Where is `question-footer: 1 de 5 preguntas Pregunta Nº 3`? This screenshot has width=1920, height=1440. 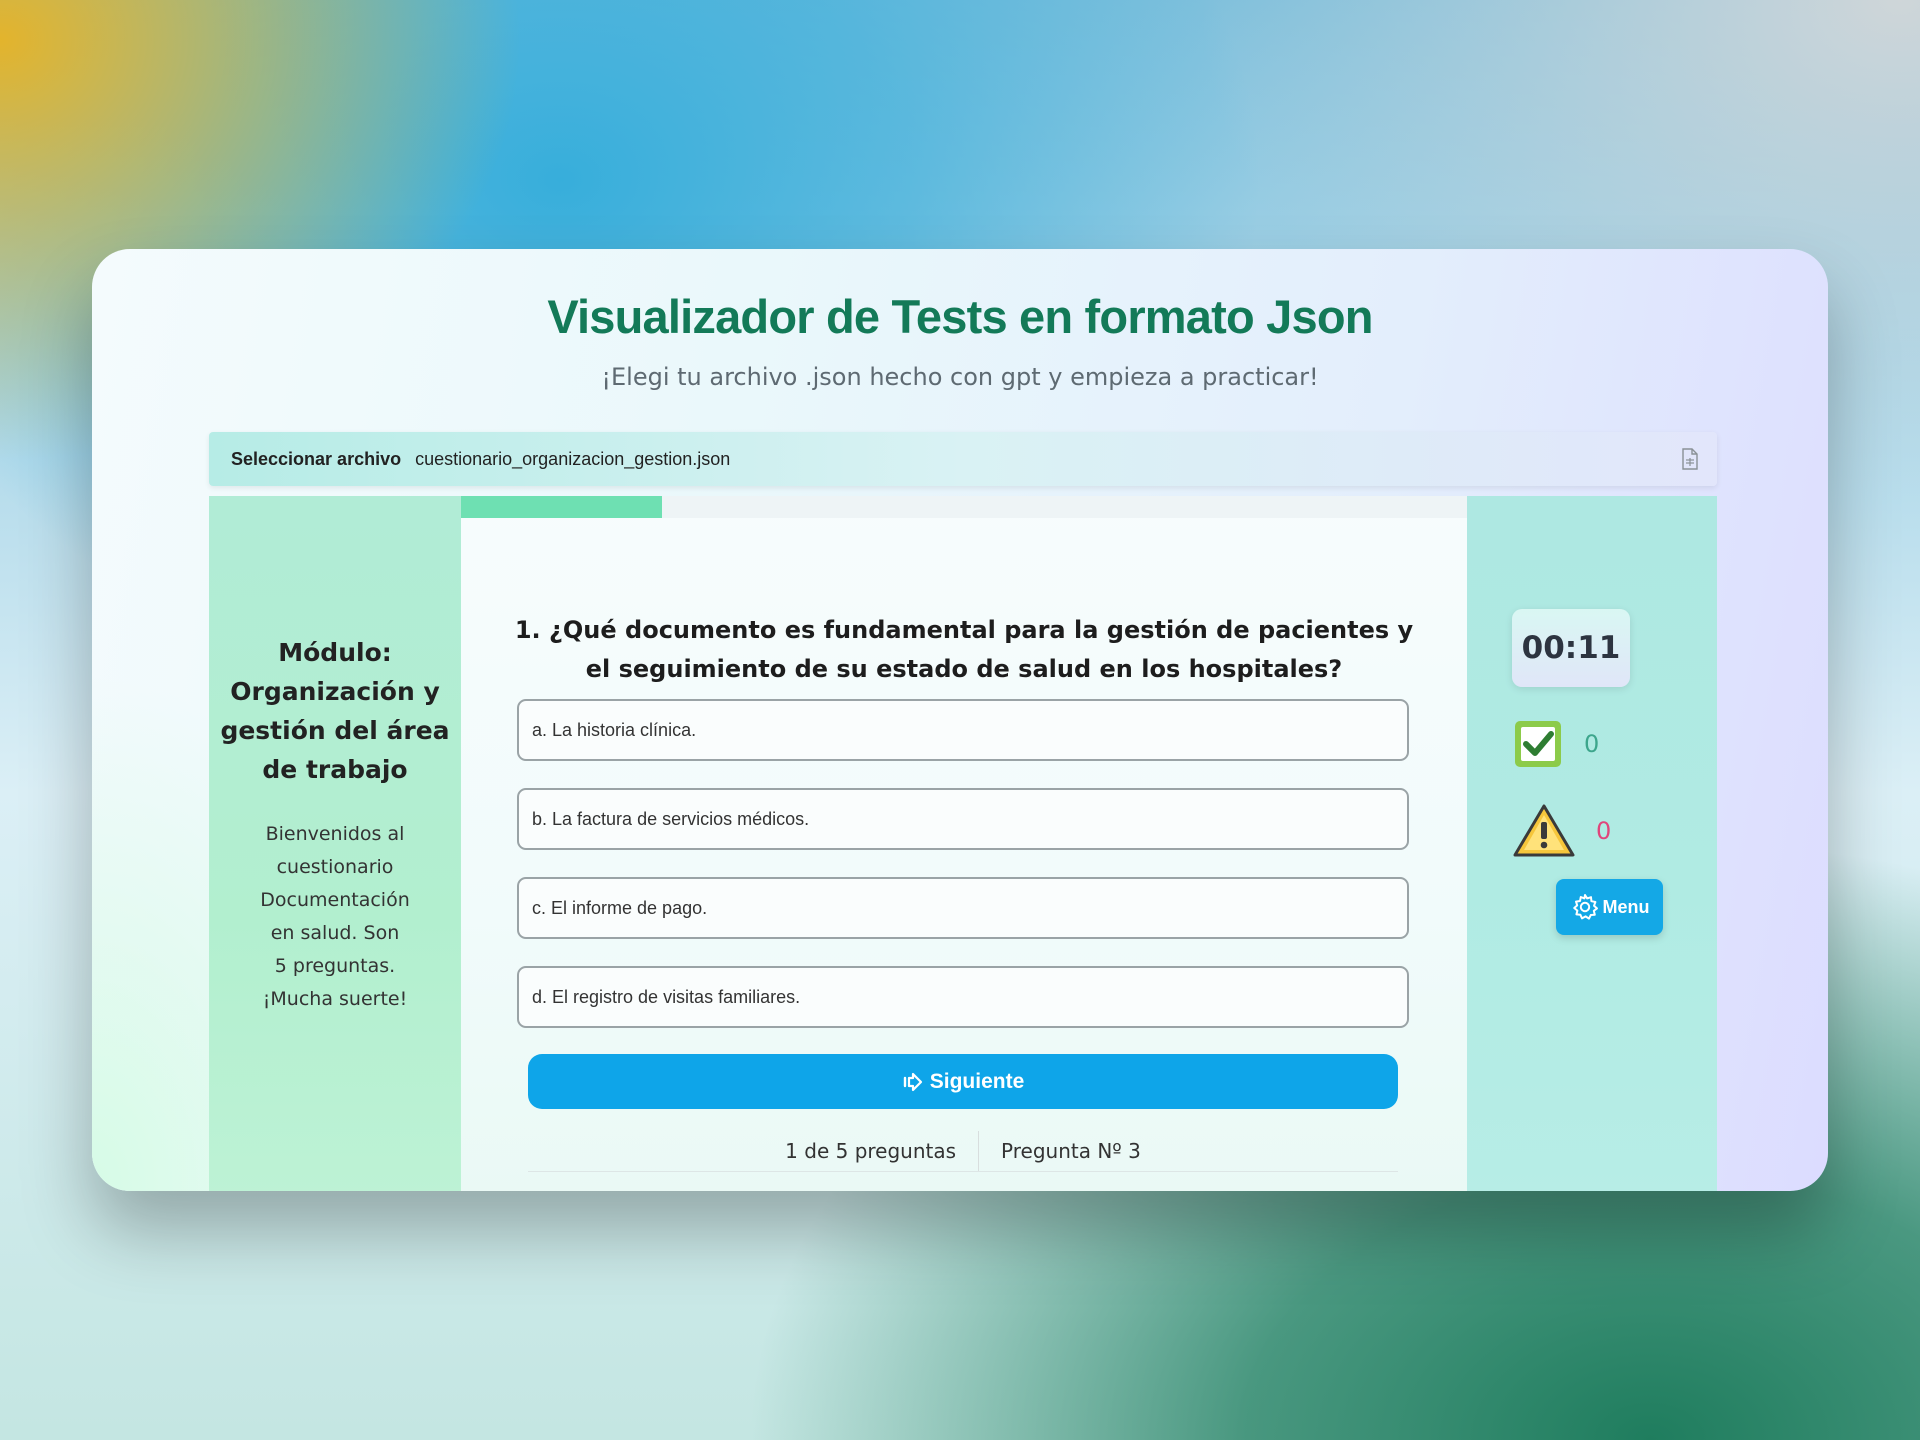 question-footer: 1 de 5 preguntas Pregunta Nº 3 is located at coordinates (963, 1151).